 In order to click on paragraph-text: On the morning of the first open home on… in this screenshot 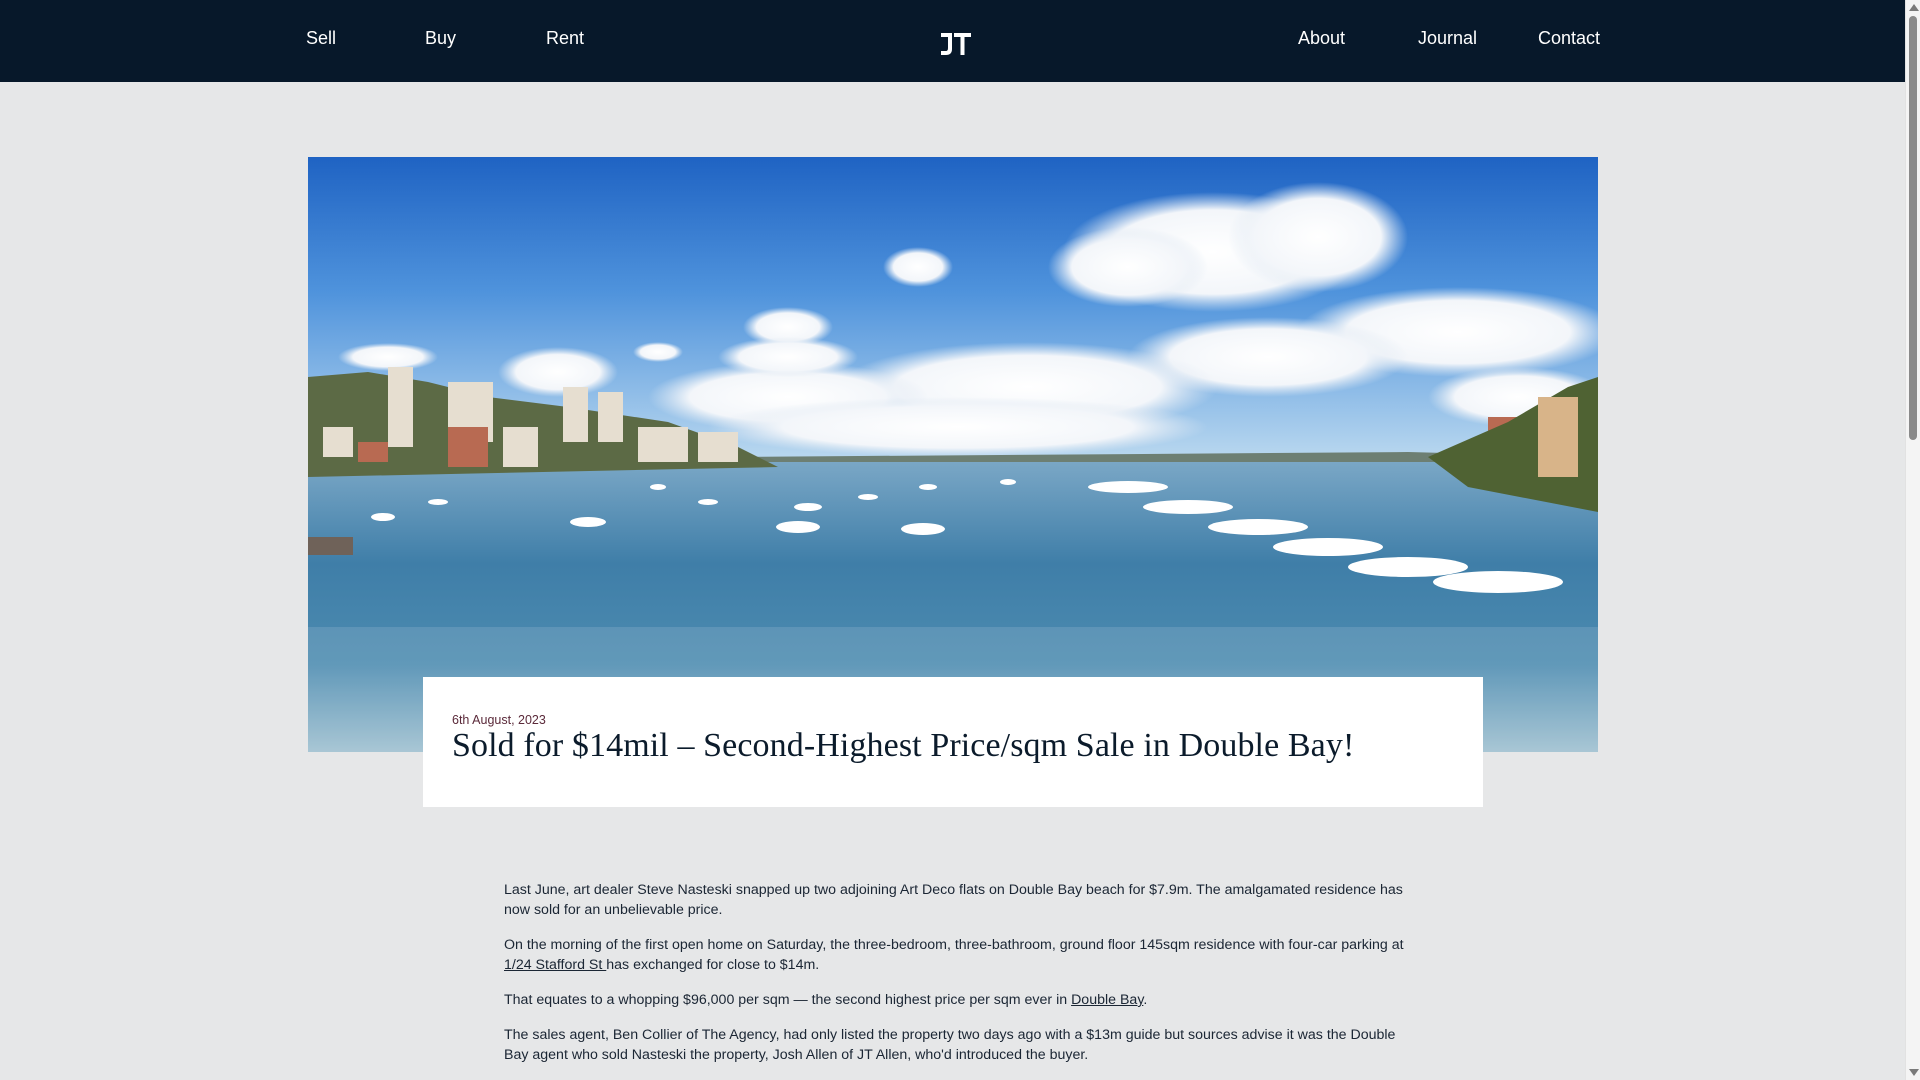, I will do `click(954, 945)`.